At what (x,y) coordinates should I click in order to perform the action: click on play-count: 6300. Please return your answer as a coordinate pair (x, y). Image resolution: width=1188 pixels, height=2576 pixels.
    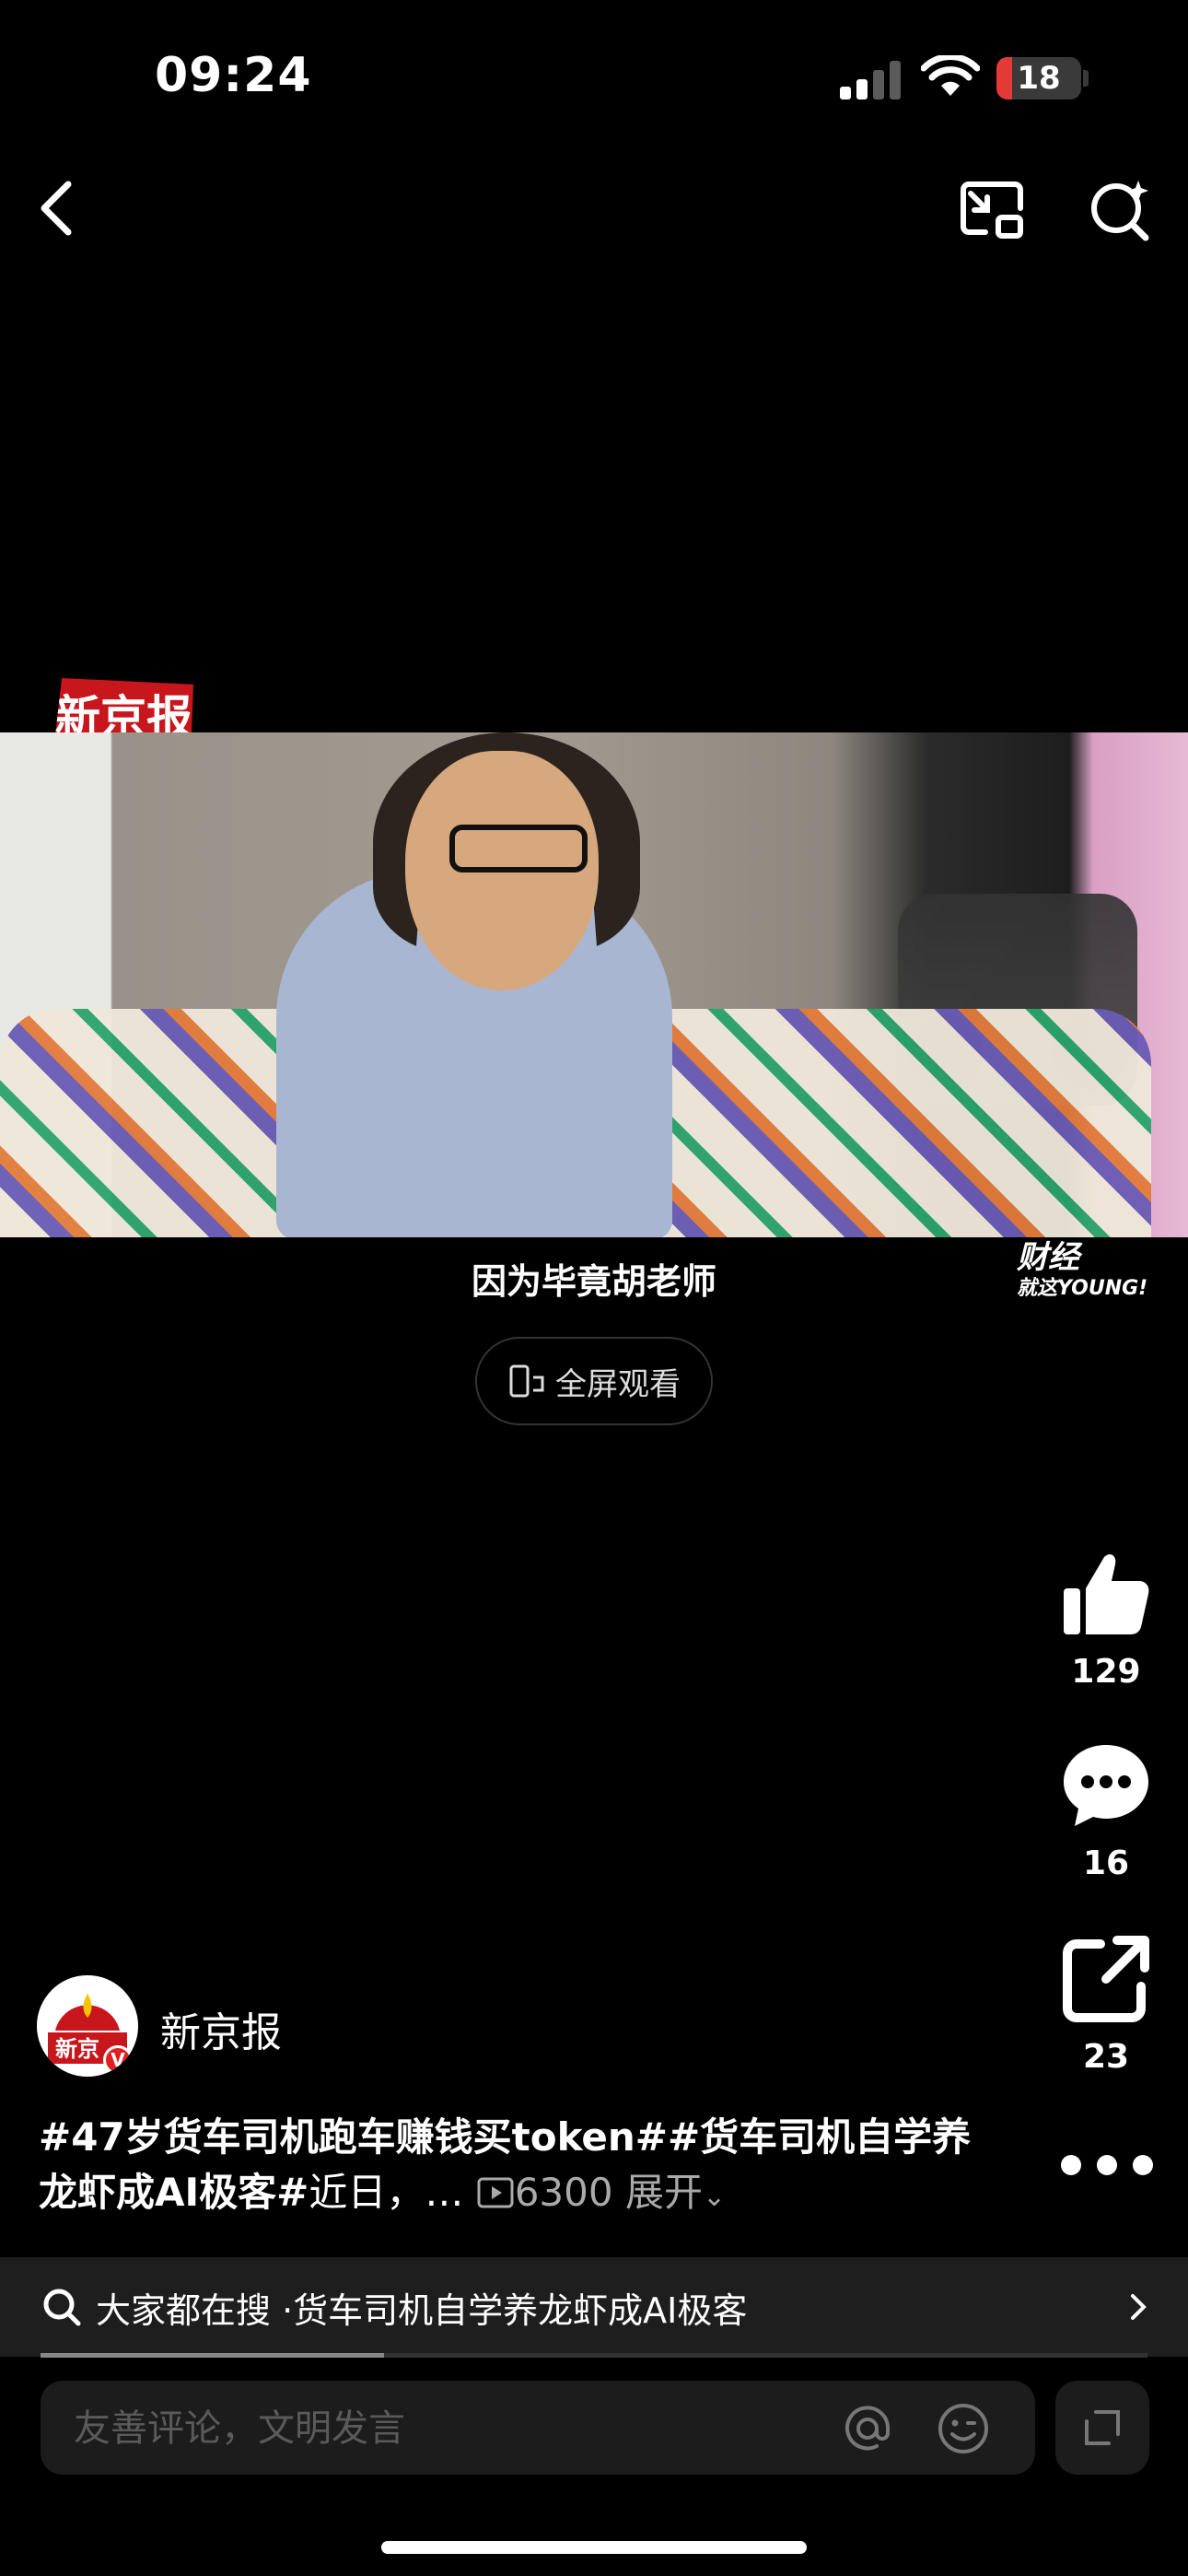
    Looking at the image, I should click on (550, 2192).